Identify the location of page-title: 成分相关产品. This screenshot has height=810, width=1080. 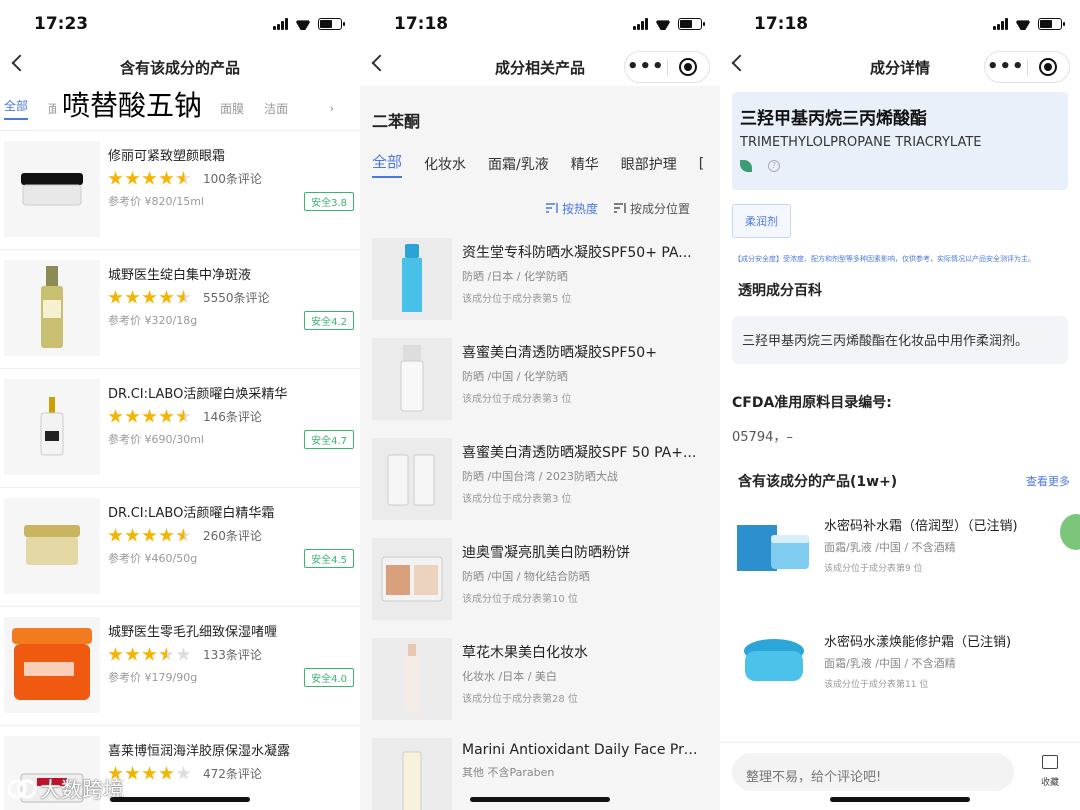
(539, 67).